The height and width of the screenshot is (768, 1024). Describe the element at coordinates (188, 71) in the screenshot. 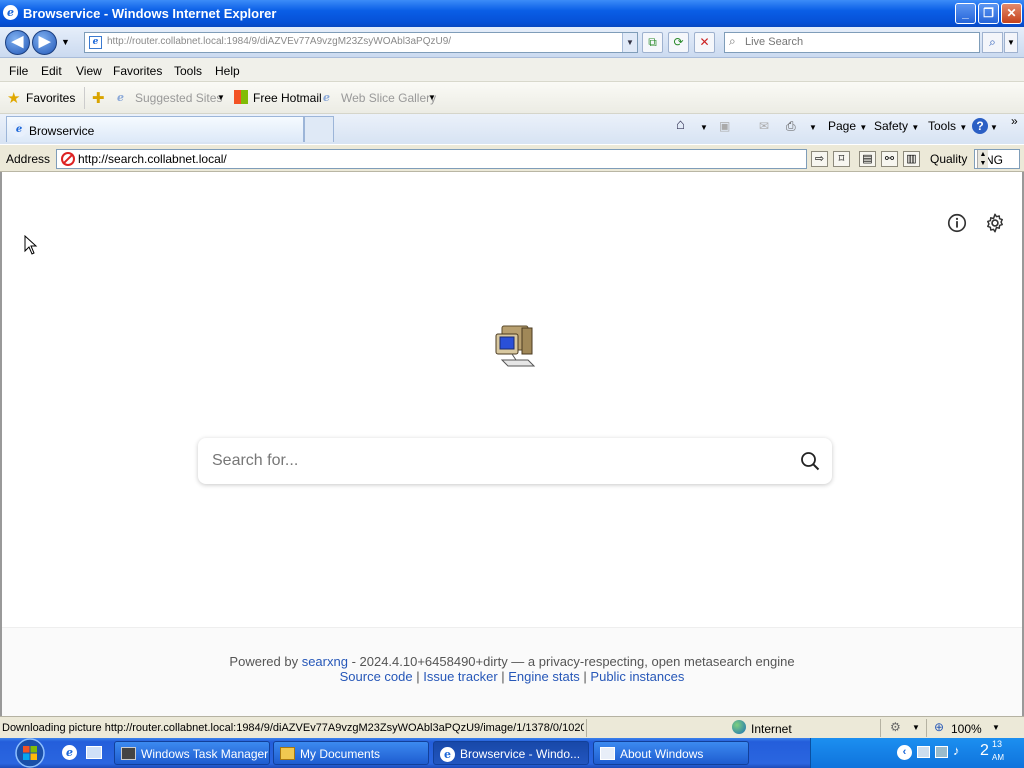

I see `menu-tools: Tools` at that location.